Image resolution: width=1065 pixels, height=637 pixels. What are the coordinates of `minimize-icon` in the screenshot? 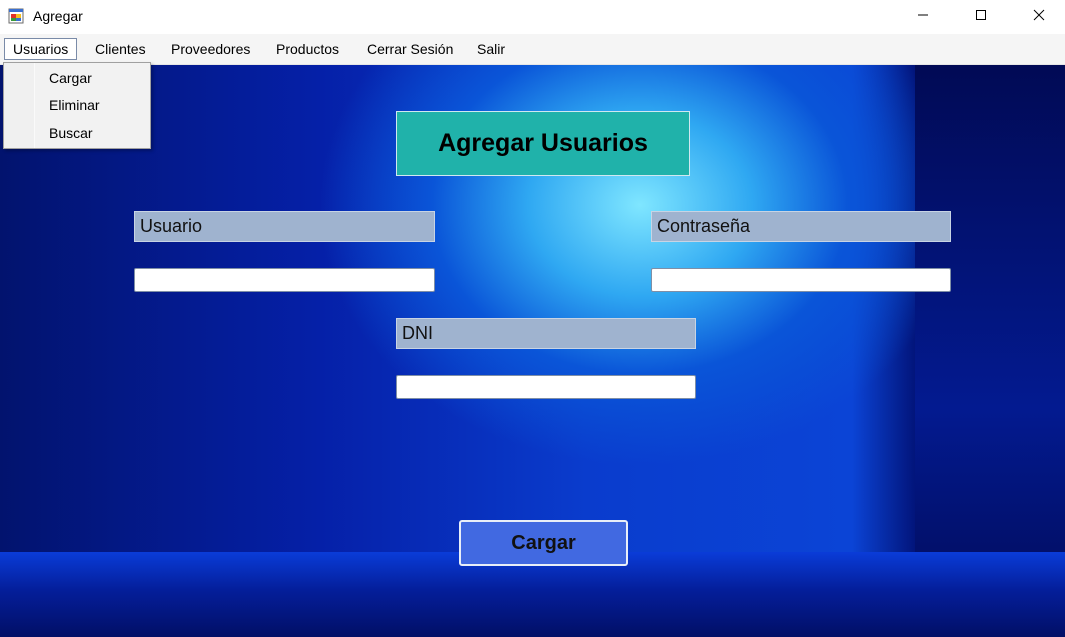 It's located at (923, 17).